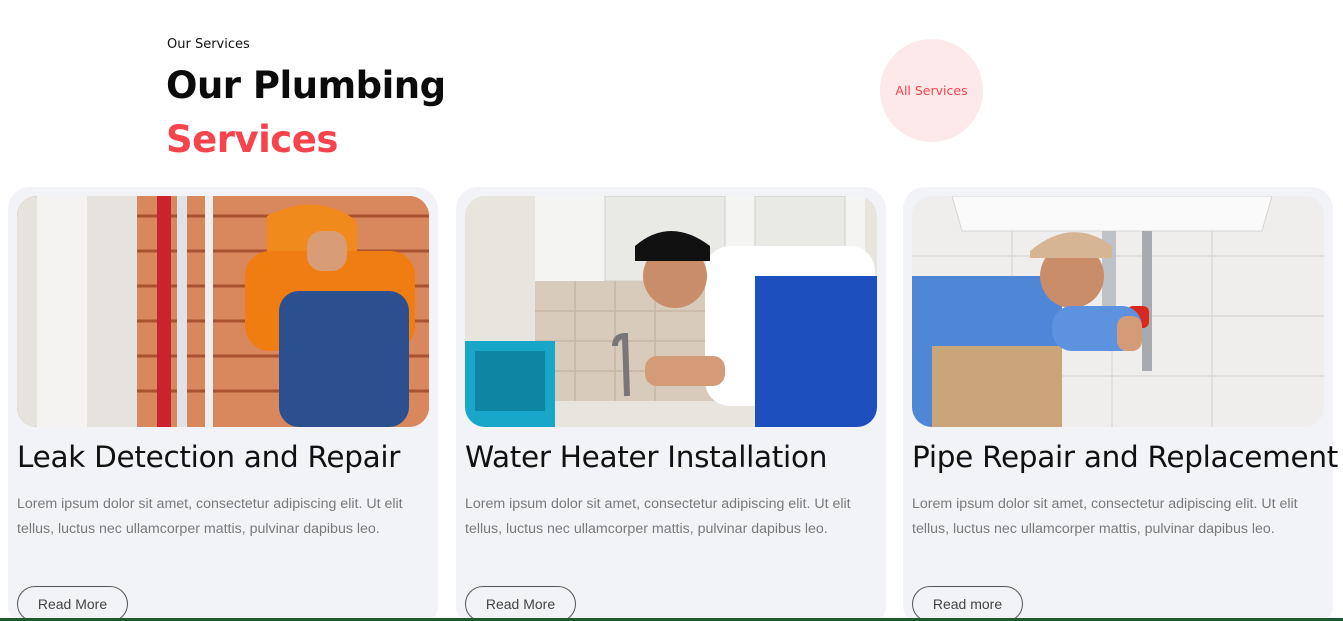 This screenshot has height=621, width=1343. Describe the element at coordinates (1118, 311) in the screenshot. I see `plumber-sink-photo` at that location.